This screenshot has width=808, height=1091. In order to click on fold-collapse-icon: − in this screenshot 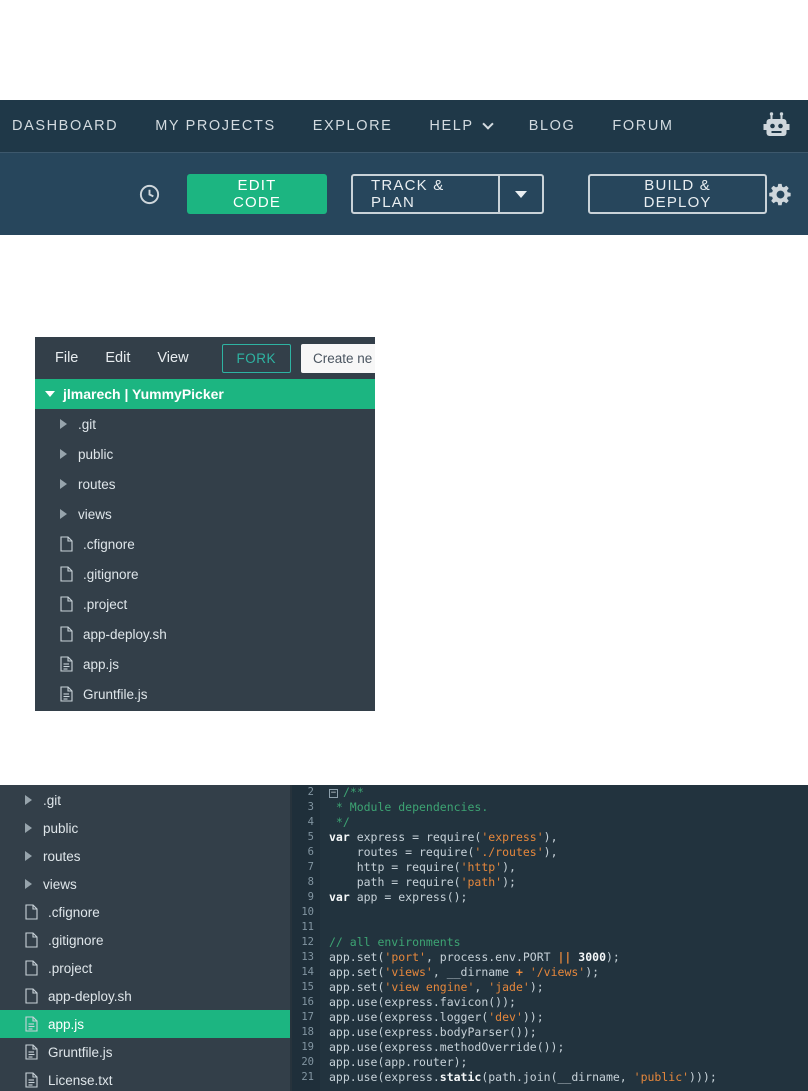, I will do `click(333, 793)`.